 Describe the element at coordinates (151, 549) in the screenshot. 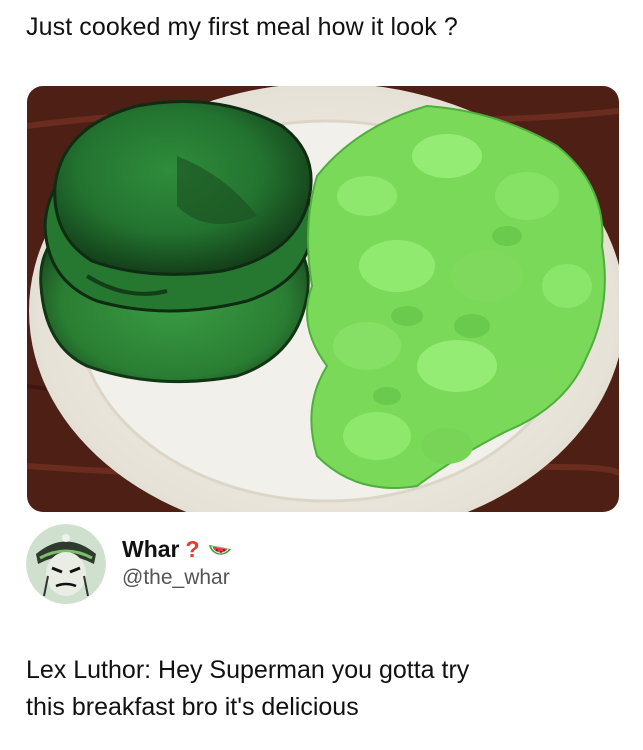

I see `display-name: Whar` at that location.